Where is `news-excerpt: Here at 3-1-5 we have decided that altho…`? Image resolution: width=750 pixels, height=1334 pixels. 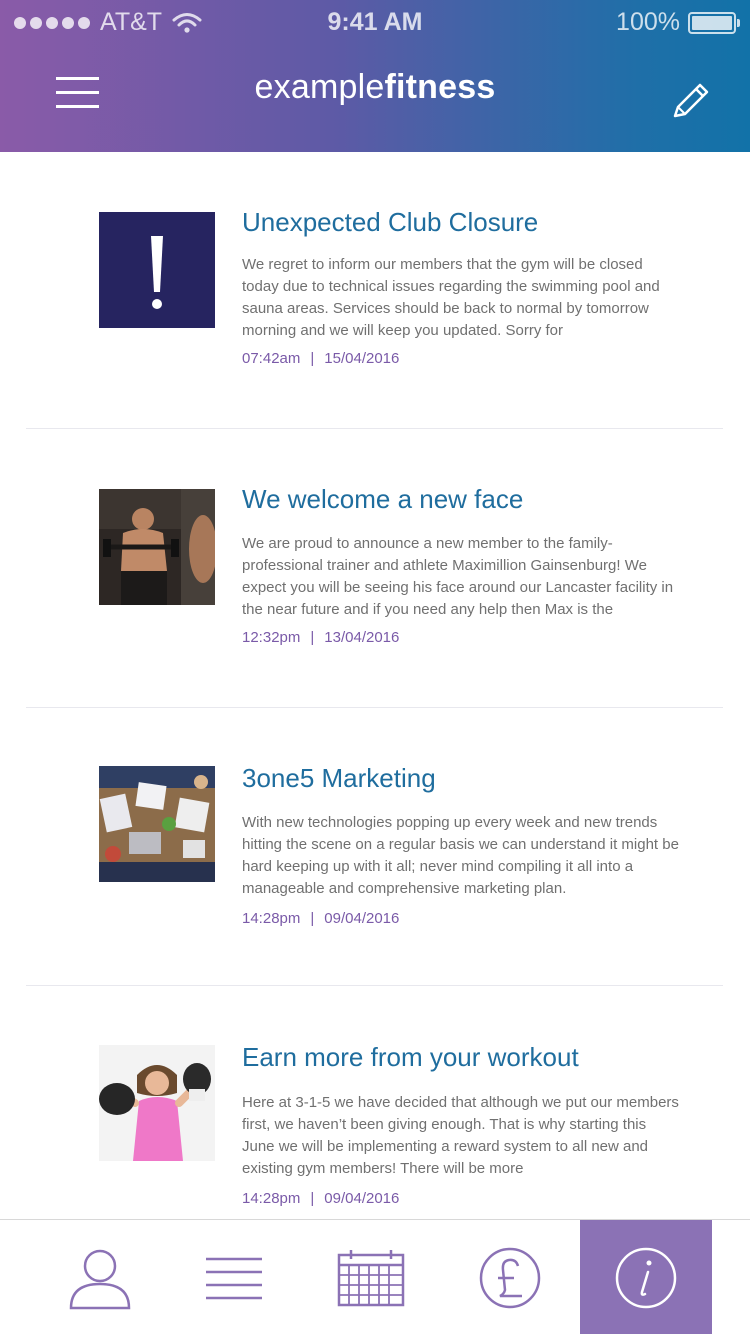
news-excerpt: Here at 3-1-5 we have decided that altho… is located at coordinates (460, 1135).